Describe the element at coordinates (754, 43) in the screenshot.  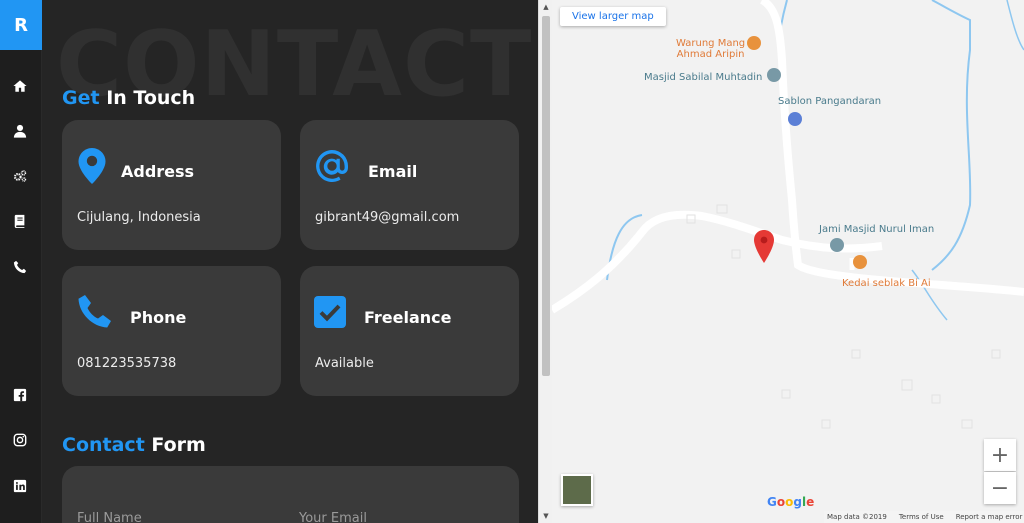
I see `restaurant-poi-icon` at that location.